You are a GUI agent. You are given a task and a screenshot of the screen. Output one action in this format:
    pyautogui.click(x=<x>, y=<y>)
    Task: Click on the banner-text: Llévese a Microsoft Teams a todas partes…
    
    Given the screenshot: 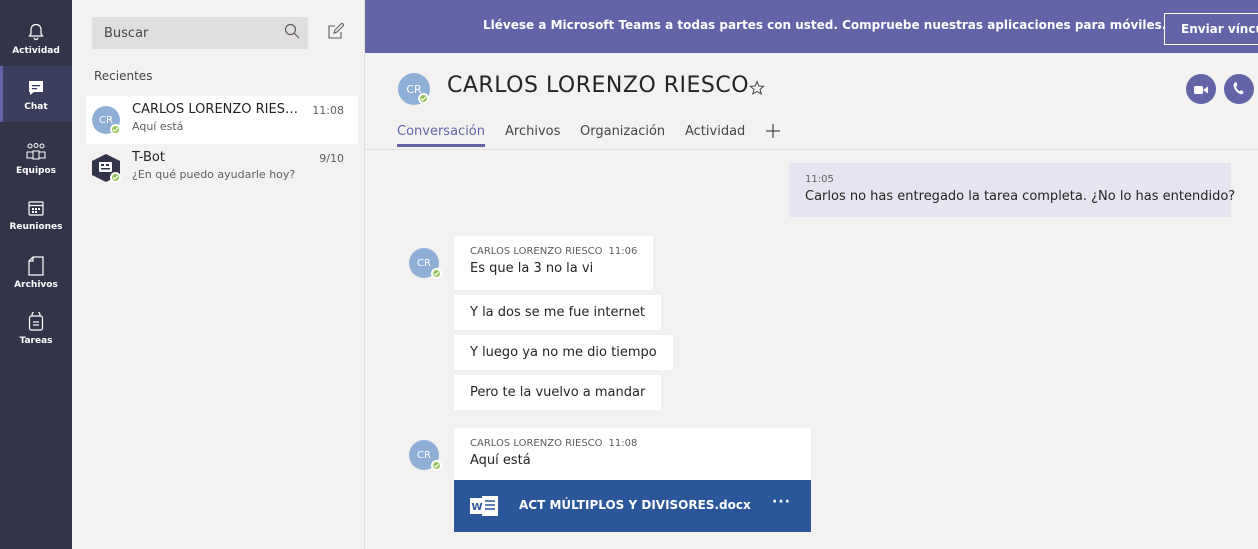 What is the action you would take?
    pyautogui.click(x=825, y=25)
    